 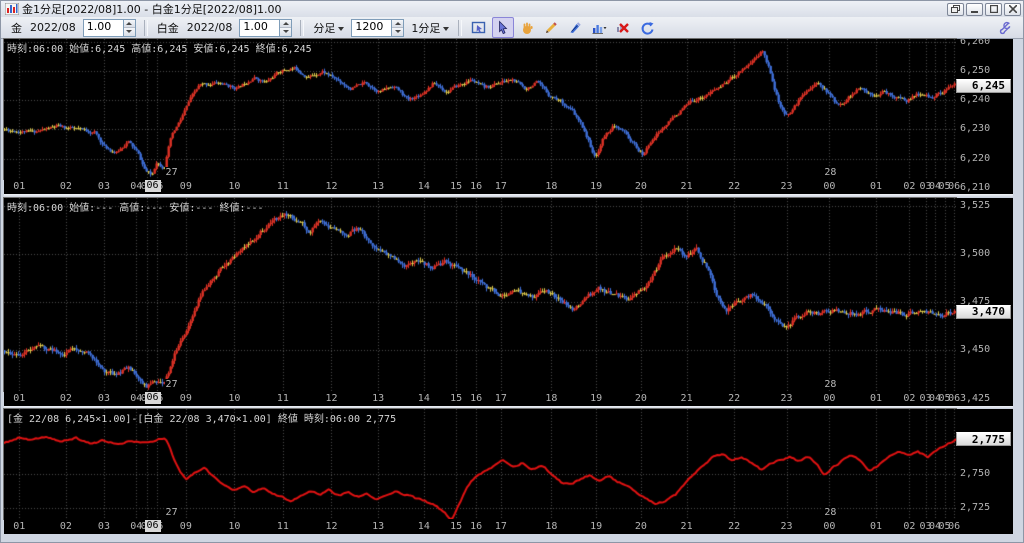 I want to click on bar-count-spinner: 1200, so click(x=378, y=27).